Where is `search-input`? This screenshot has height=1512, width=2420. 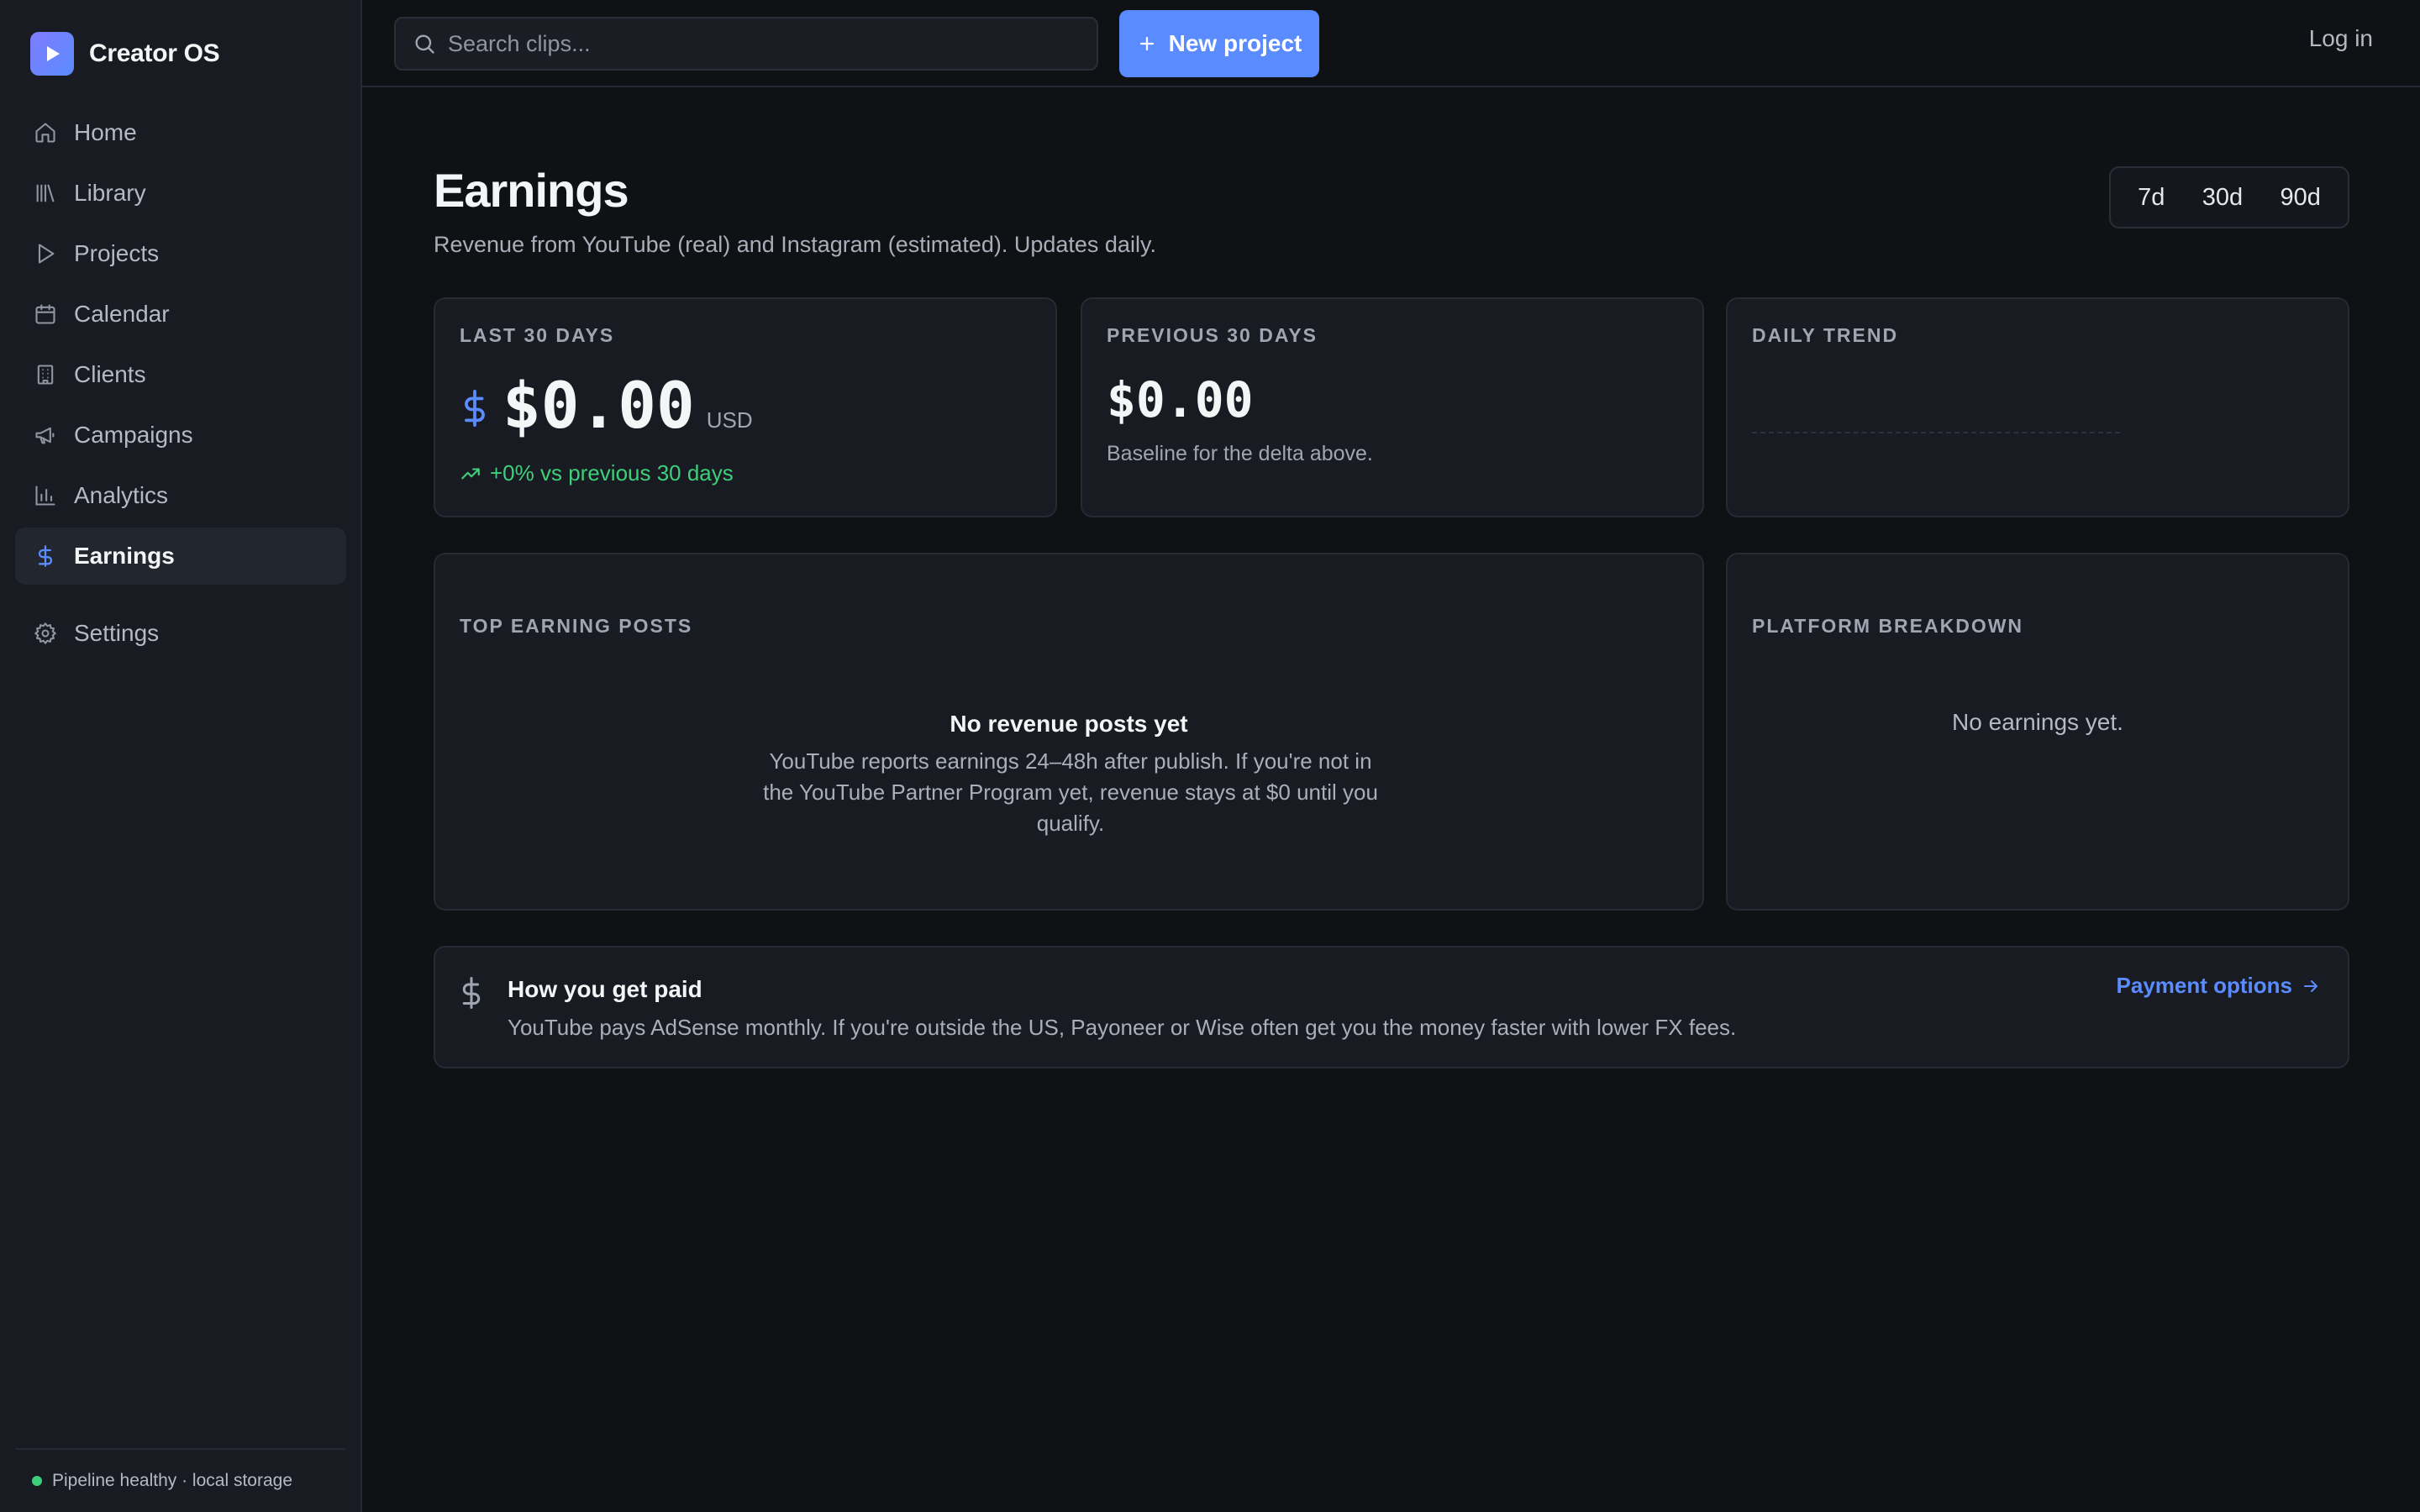
search-input is located at coordinates (767, 43).